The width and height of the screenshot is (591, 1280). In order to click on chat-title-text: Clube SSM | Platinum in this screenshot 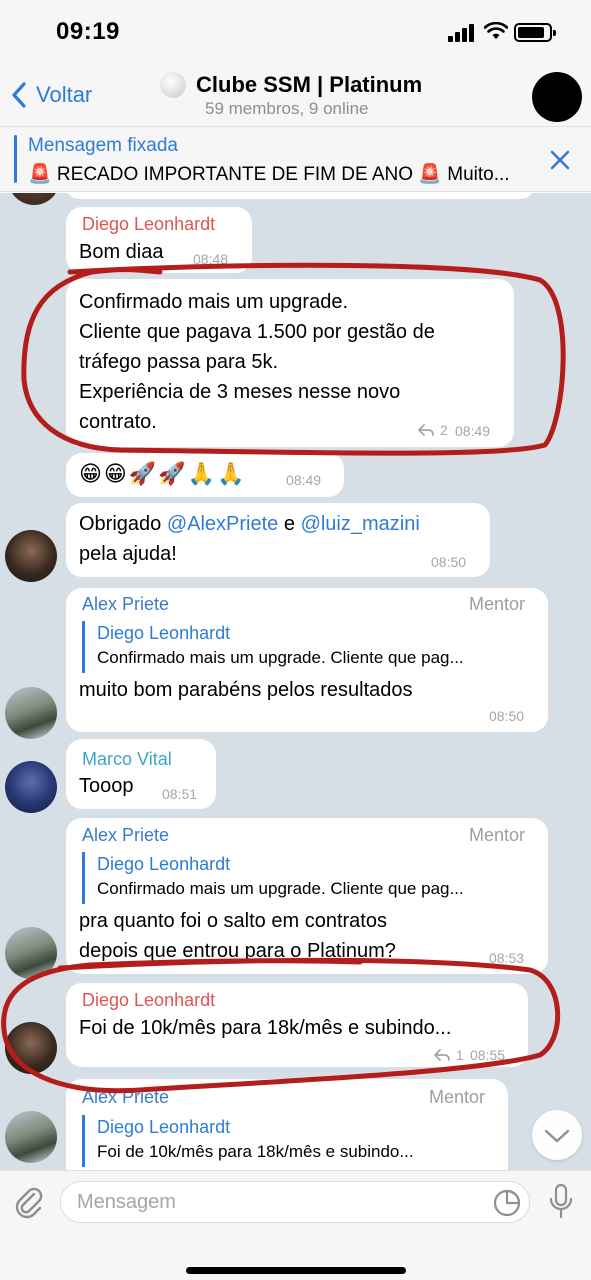, I will do `click(309, 84)`.